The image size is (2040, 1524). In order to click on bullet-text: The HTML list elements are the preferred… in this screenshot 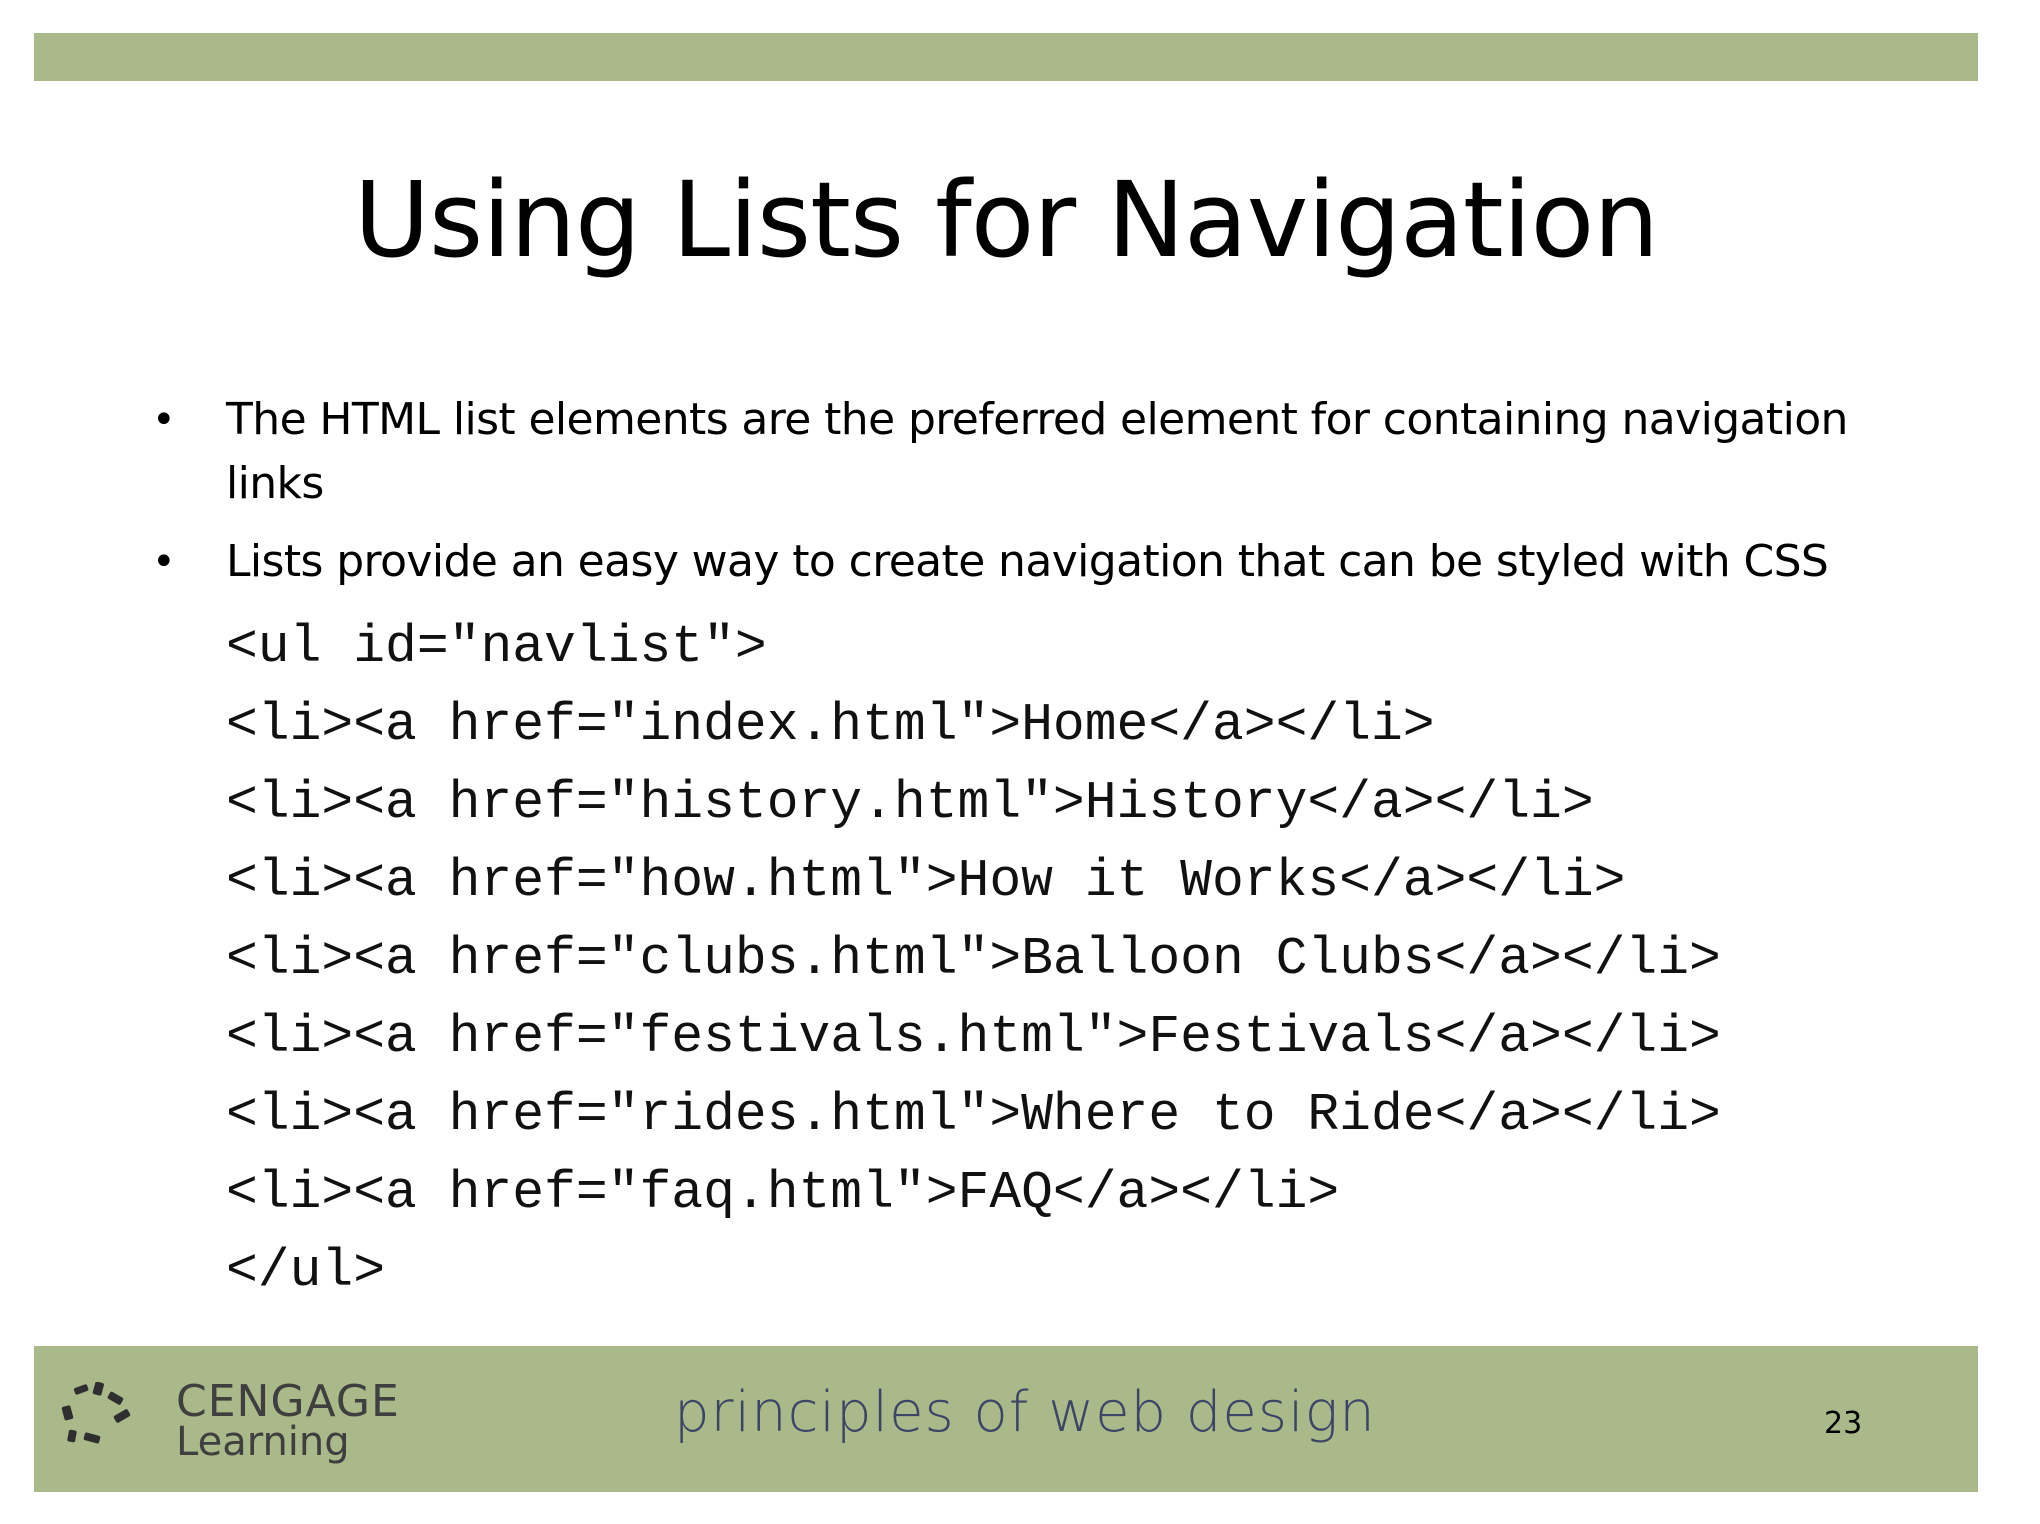, I will do `click(1037, 451)`.